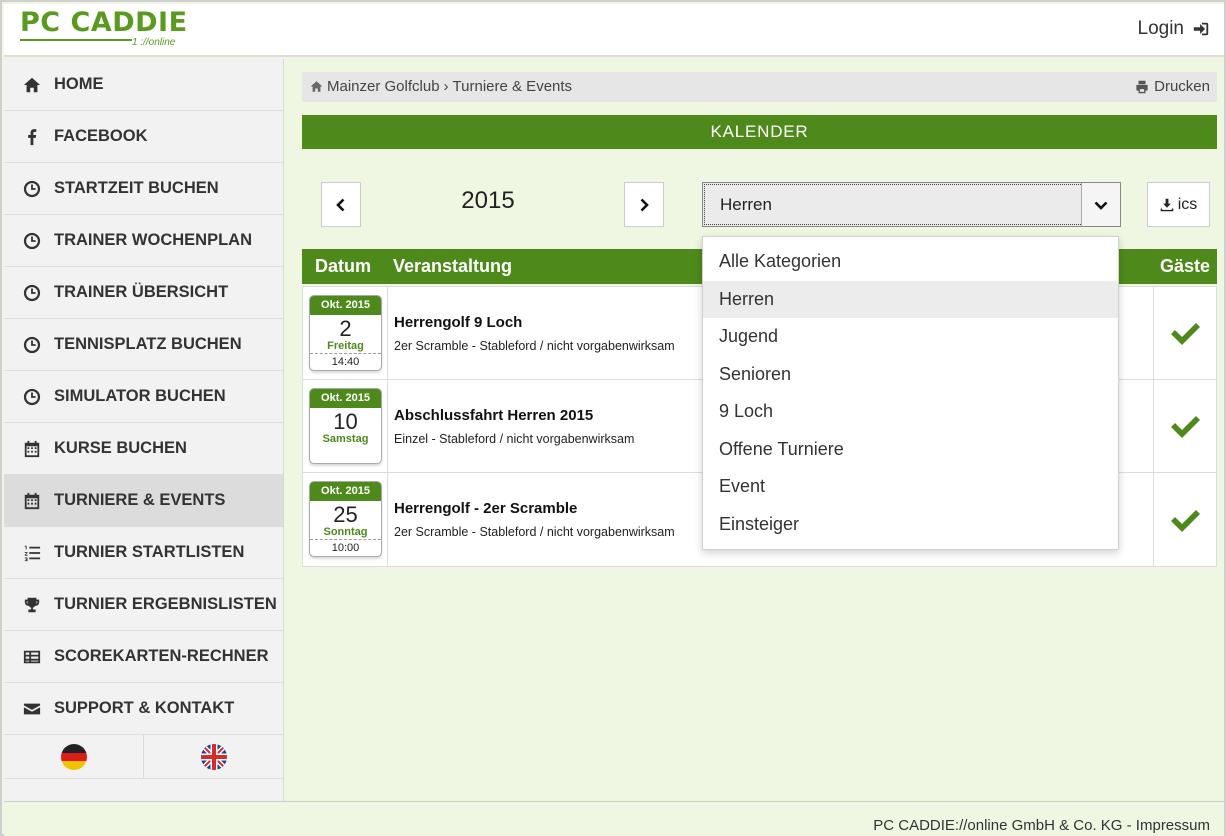  Describe the element at coordinates (143, 85) in the screenshot. I see `sidebar-item-home: HOME` at that location.